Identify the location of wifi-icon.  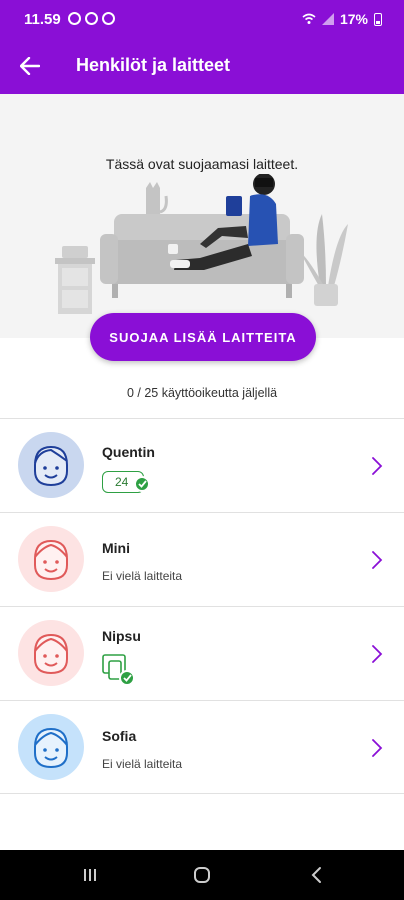
(309, 18).